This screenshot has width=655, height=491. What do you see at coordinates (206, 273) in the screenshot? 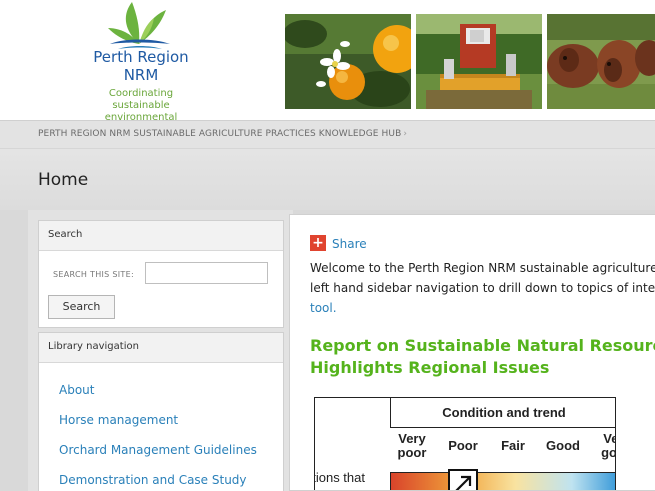
I see `search-input` at bounding box center [206, 273].